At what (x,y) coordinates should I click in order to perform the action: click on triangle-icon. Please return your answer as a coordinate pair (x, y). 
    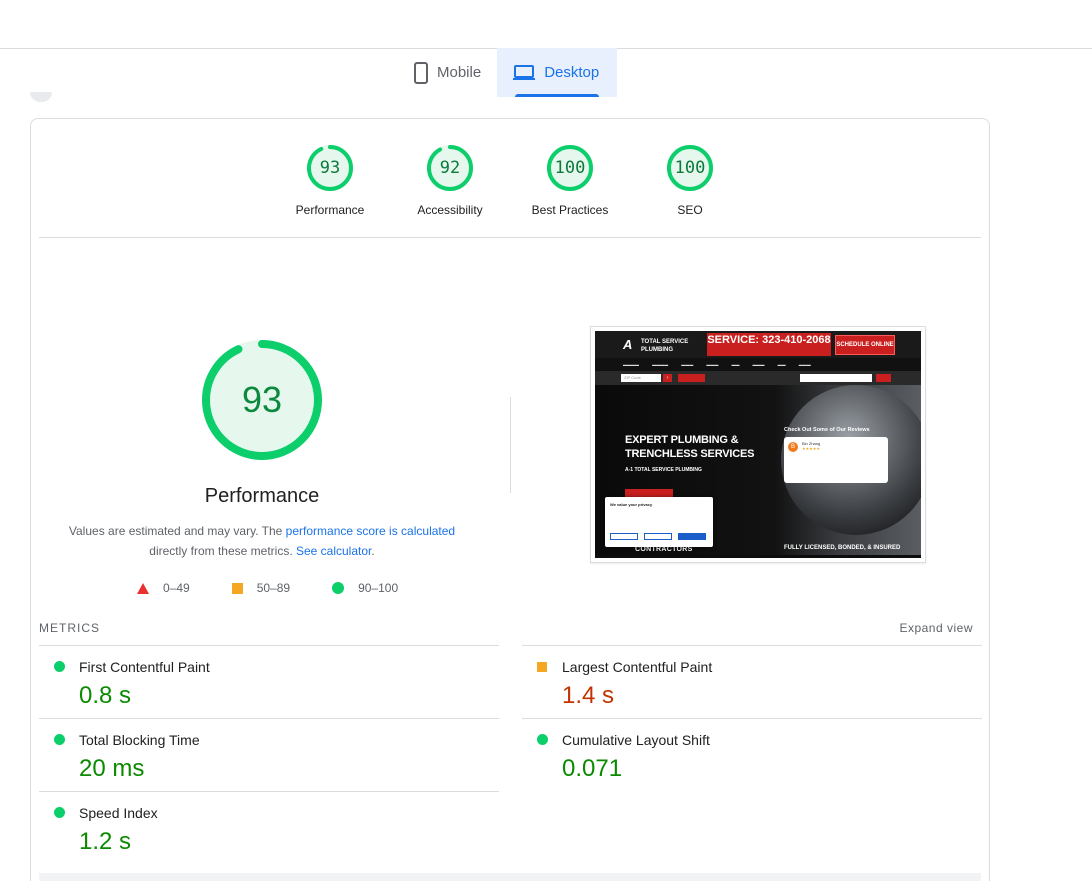
    Looking at the image, I should click on (143, 588).